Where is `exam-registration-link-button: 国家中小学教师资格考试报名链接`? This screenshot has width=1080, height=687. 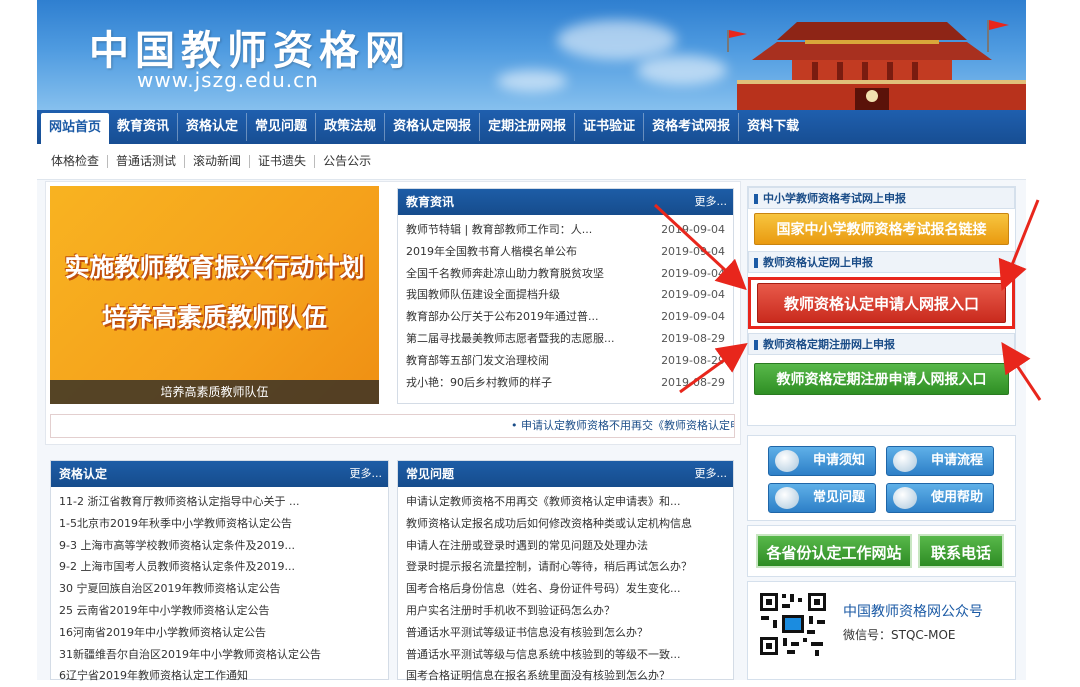 exam-registration-link-button: 国家中小学教师资格考试报名链接 is located at coordinates (881, 229).